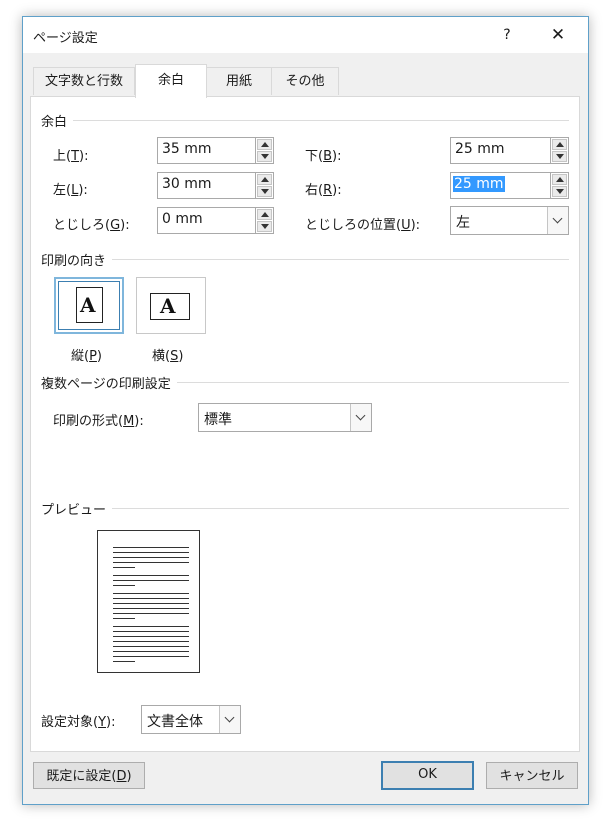  I want to click on orientation-section-label: 印刷の向き, so click(77, 259).